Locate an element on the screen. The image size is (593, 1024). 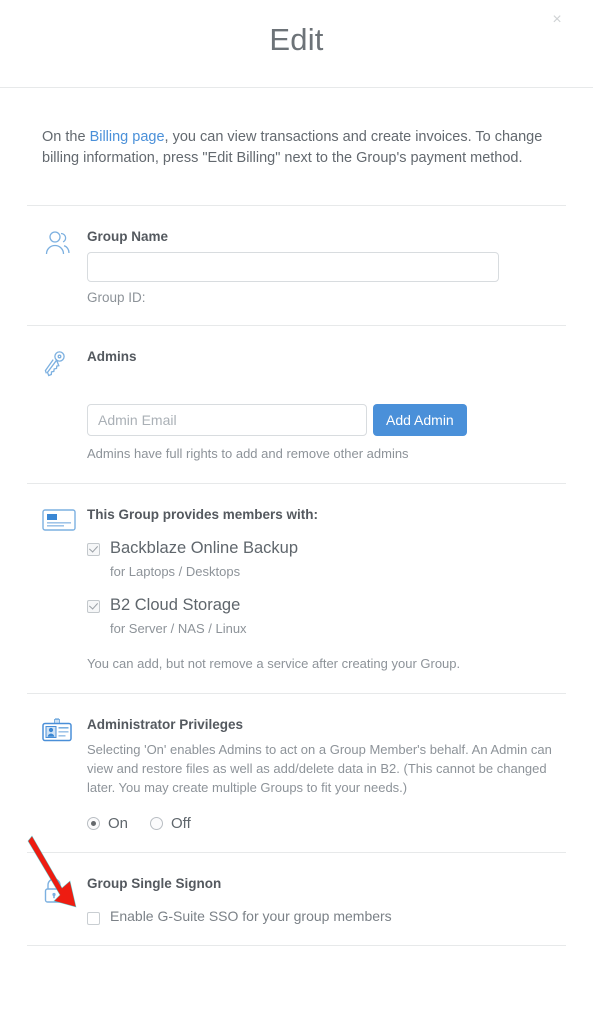
admin-entry-row: Add Admin is located at coordinates (321, 420).